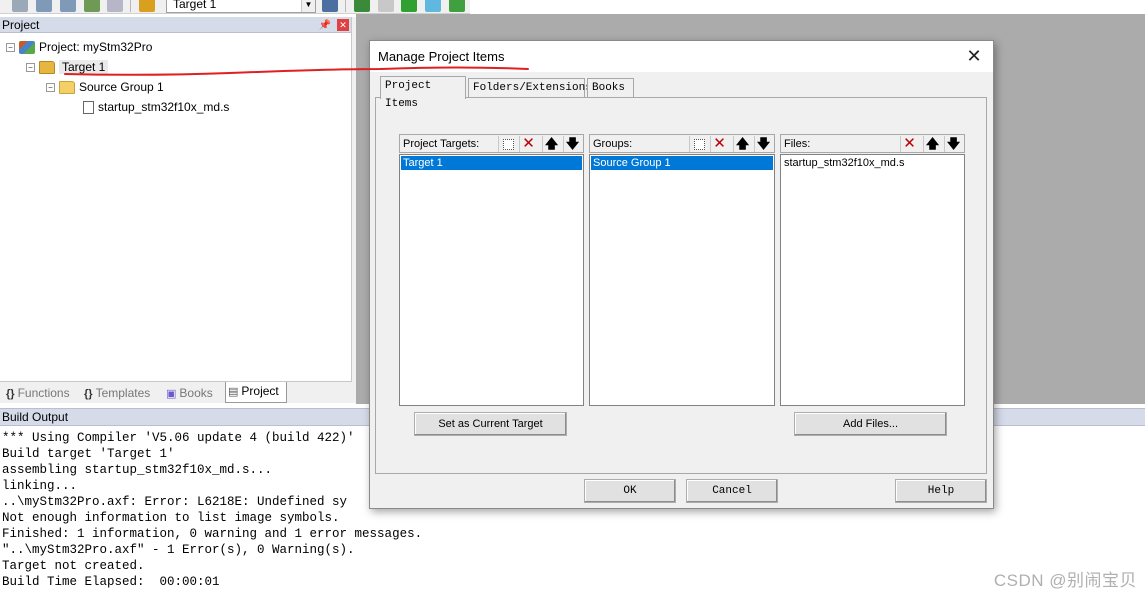 The width and height of the screenshot is (1145, 597). Describe the element at coordinates (719, 144) in the screenshot. I see `delete-group-icon: ✕` at that location.